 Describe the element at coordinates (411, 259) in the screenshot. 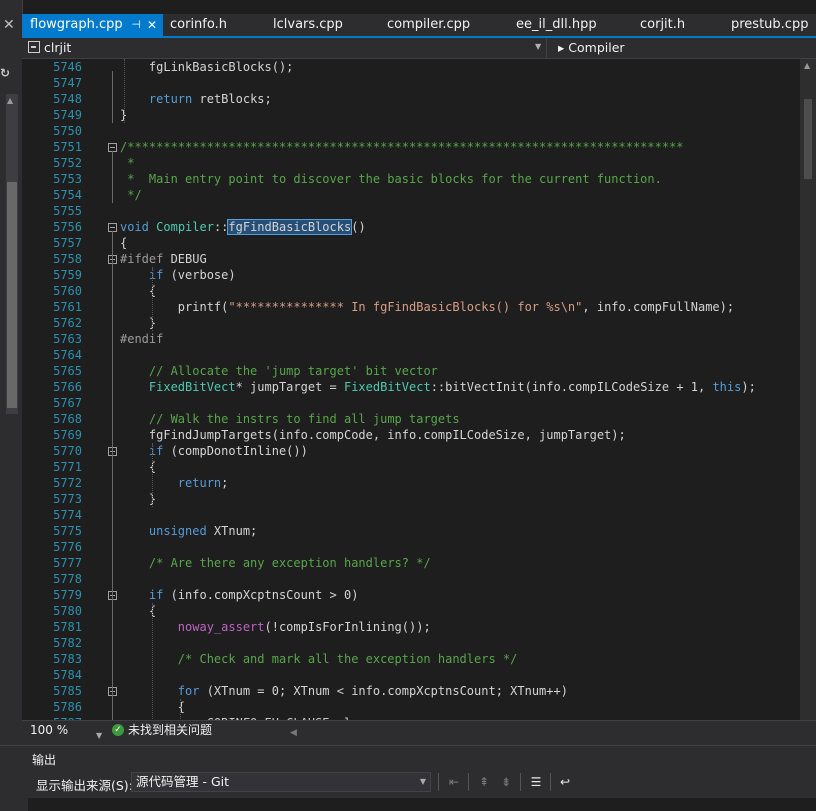

I see `code-line: 5758 #ifdef DEBUG` at that location.